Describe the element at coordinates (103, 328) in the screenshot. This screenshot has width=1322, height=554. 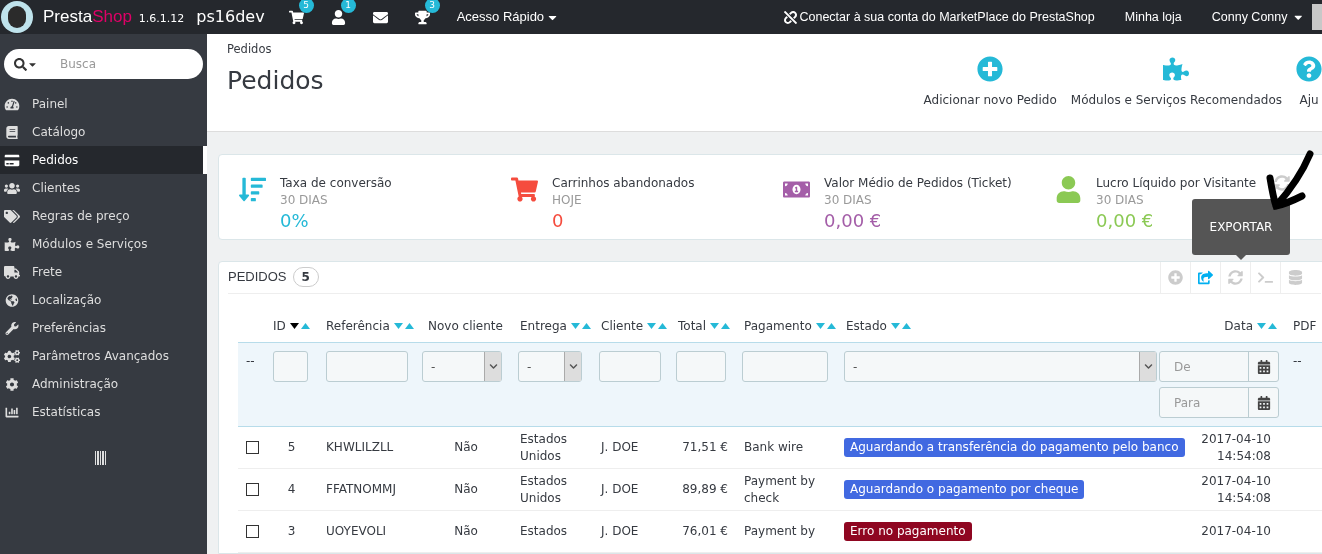
I see `nav-item: Preferências` at that location.